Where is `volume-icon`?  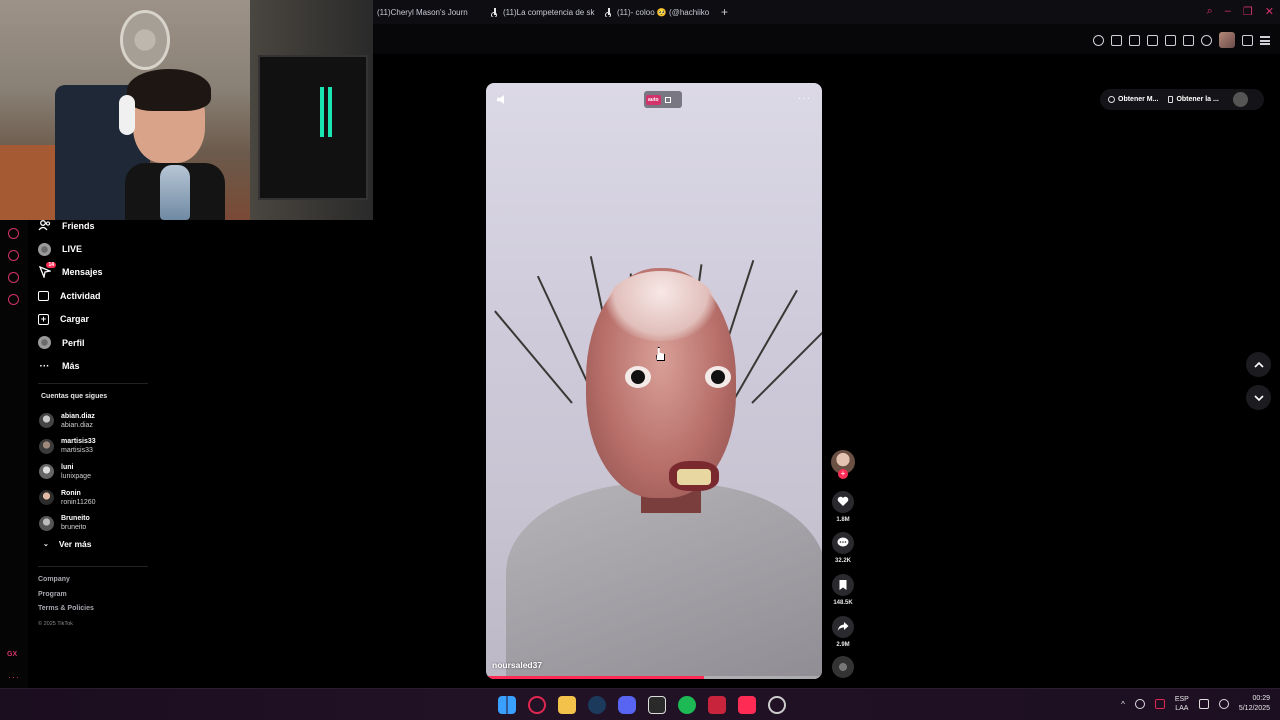
volume-icon is located at coordinates (500, 99).